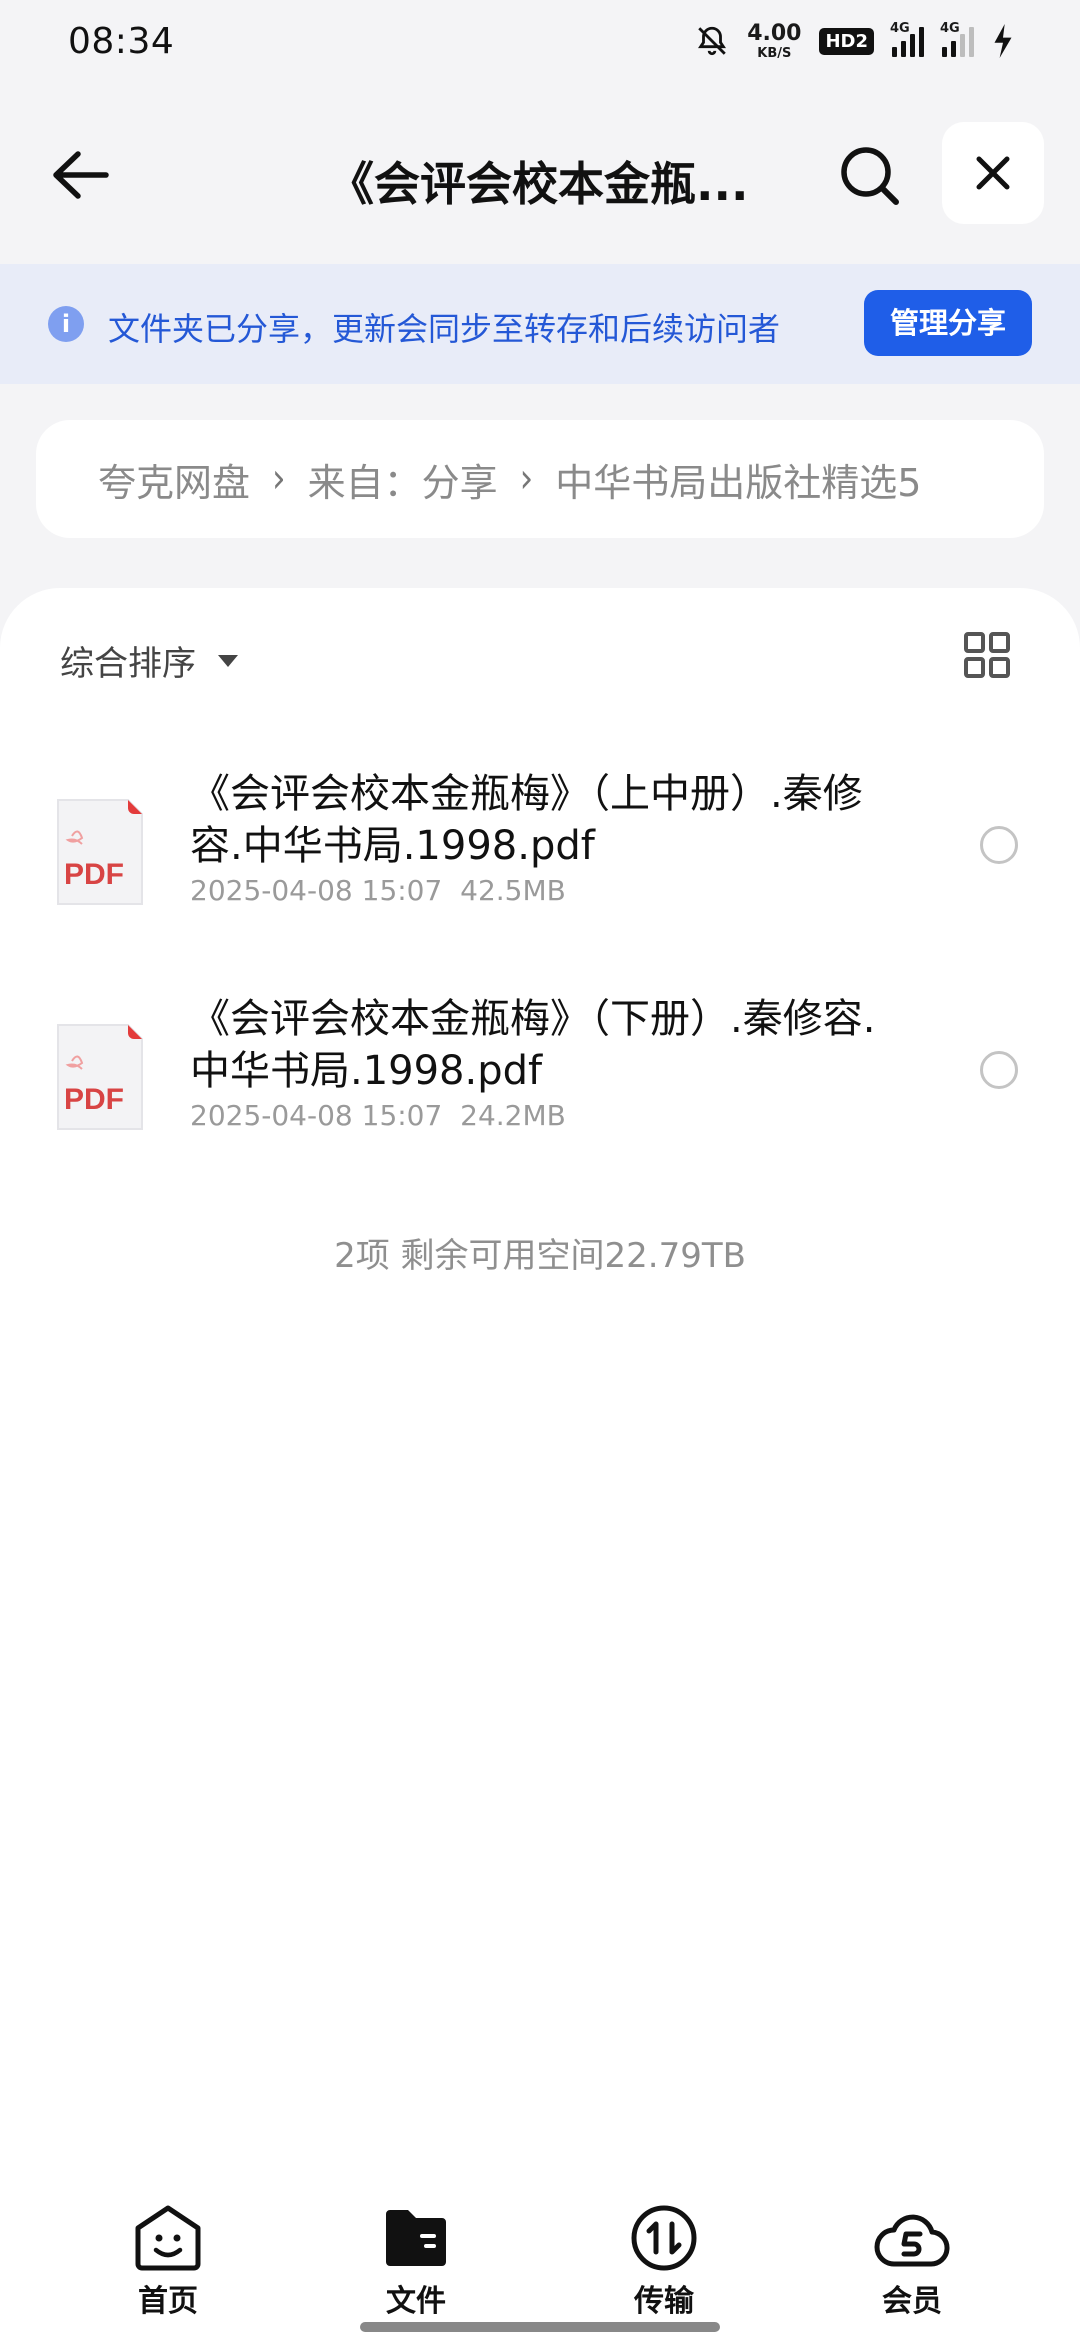 This screenshot has width=1080, height=2340. What do you see at coordinates (128, 664) in the screenshot?
I see `sort-label: 综合排序` at bounding box center [128, 664].